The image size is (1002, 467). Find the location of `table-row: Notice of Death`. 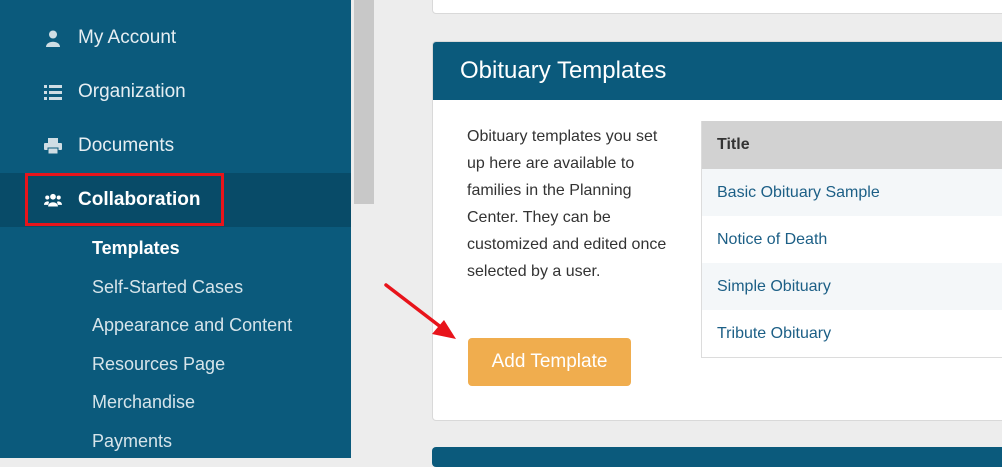

table-row: Notice of Death is located at coordinates (852, 239).